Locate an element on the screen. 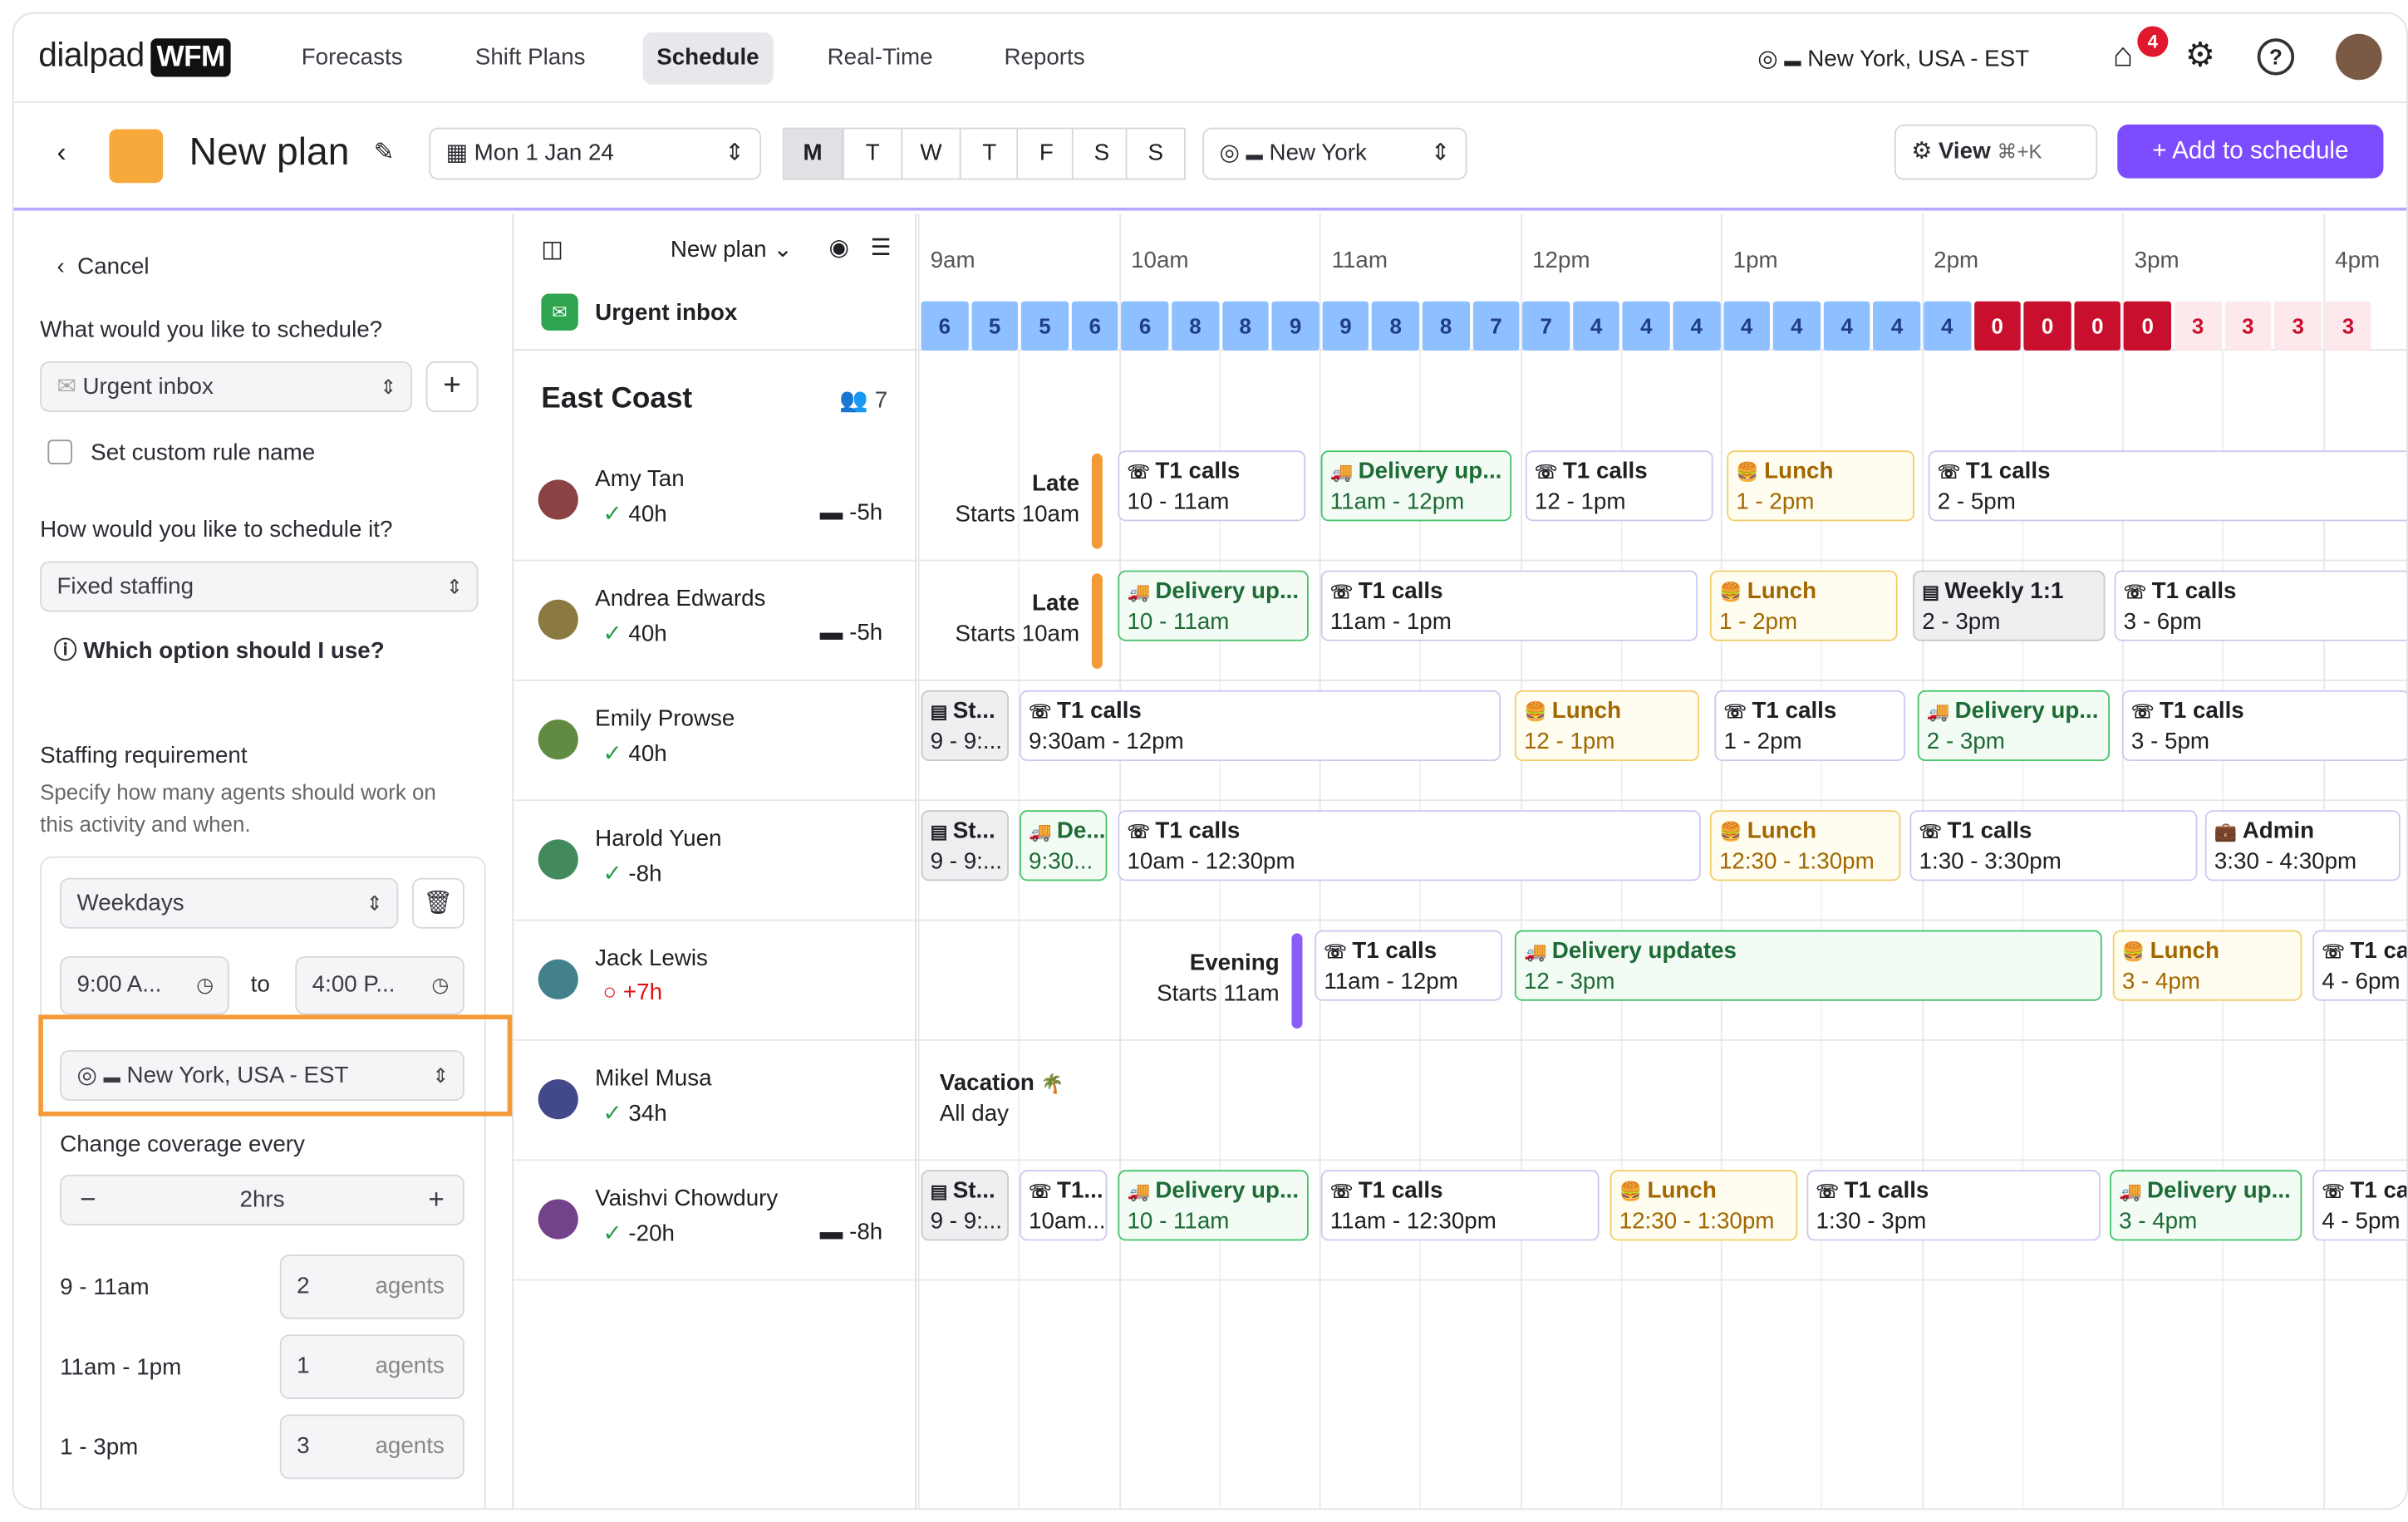 The image size is (2408, 1522). day-fri: F is located at coordinates (1046, 153).